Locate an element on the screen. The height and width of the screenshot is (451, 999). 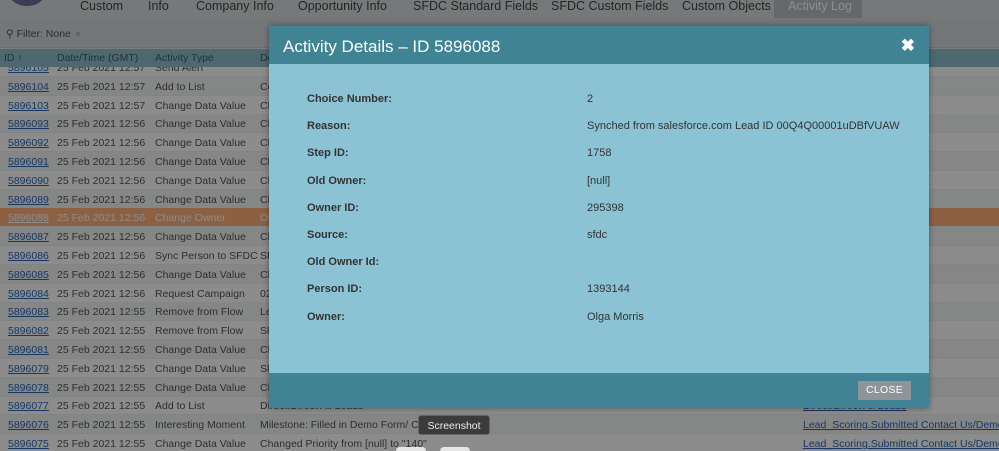
field-label: Reason: is located at coordinates (329, 126).